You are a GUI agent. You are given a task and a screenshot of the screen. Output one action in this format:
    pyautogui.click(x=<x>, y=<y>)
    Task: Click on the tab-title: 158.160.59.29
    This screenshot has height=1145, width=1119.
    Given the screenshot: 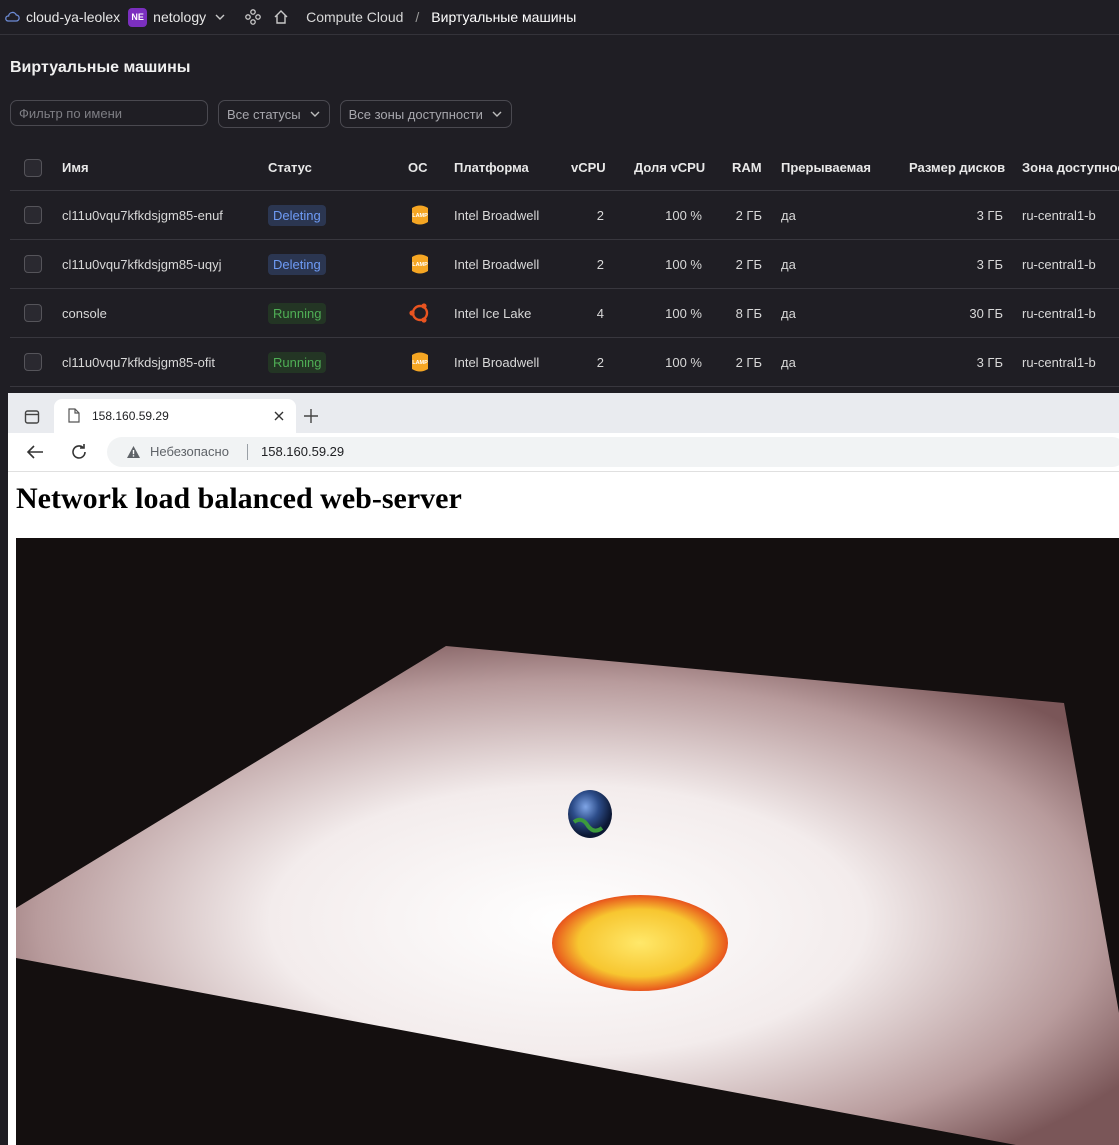 What is the action you would take?
    pyautogui.click(x=130, y=416)
    